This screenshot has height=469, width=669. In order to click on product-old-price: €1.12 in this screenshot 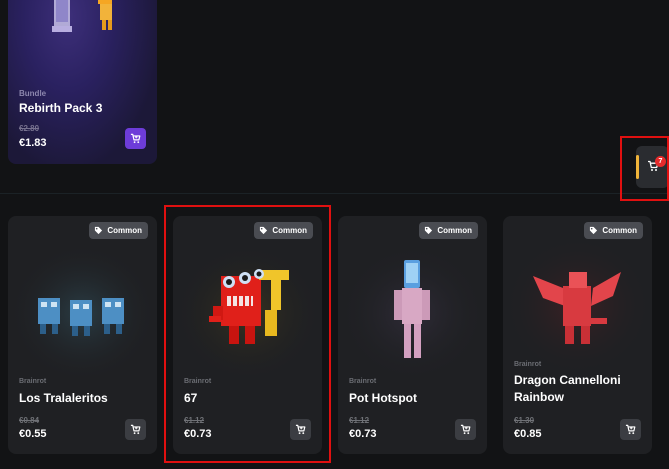, I will do `click(359, 420)`.